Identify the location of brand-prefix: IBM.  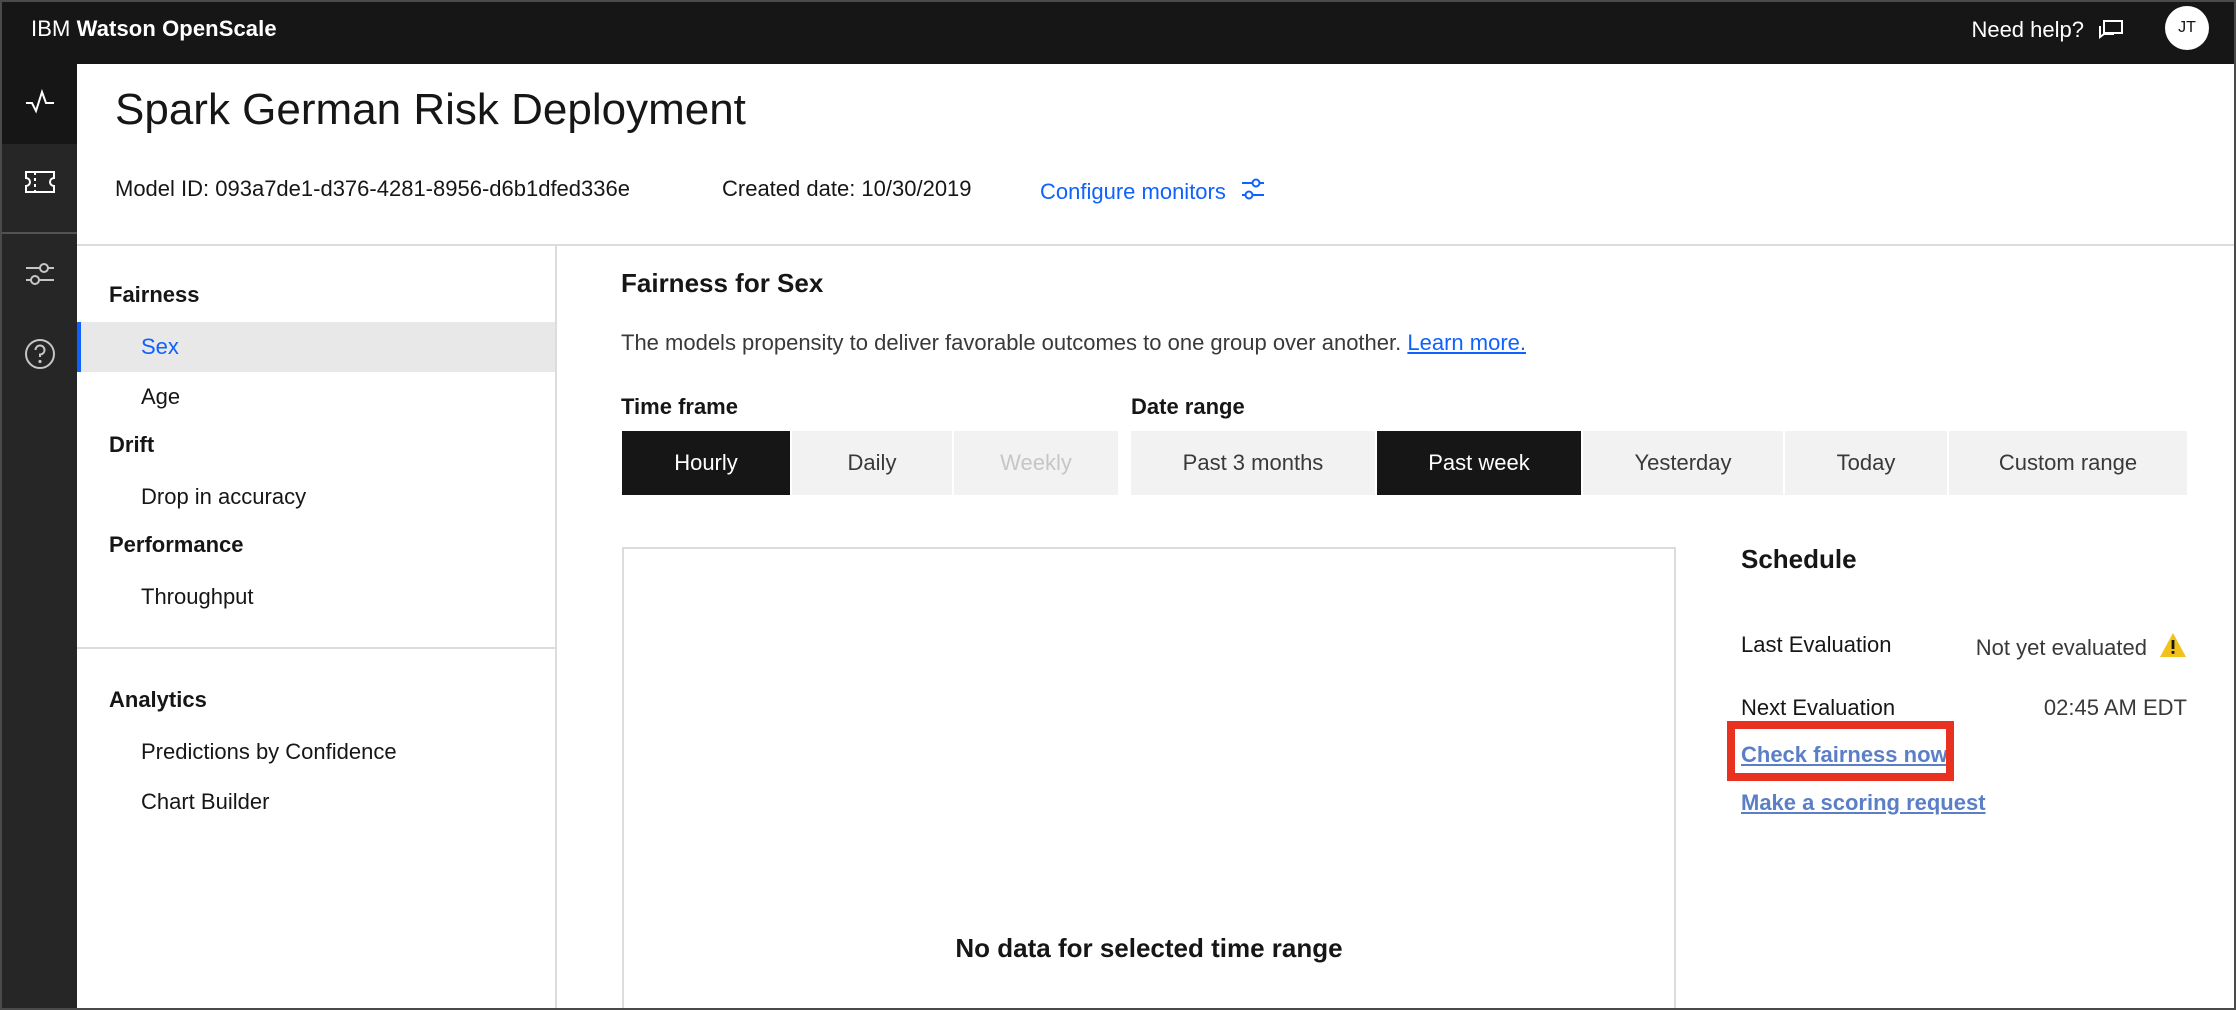
(51, 28).